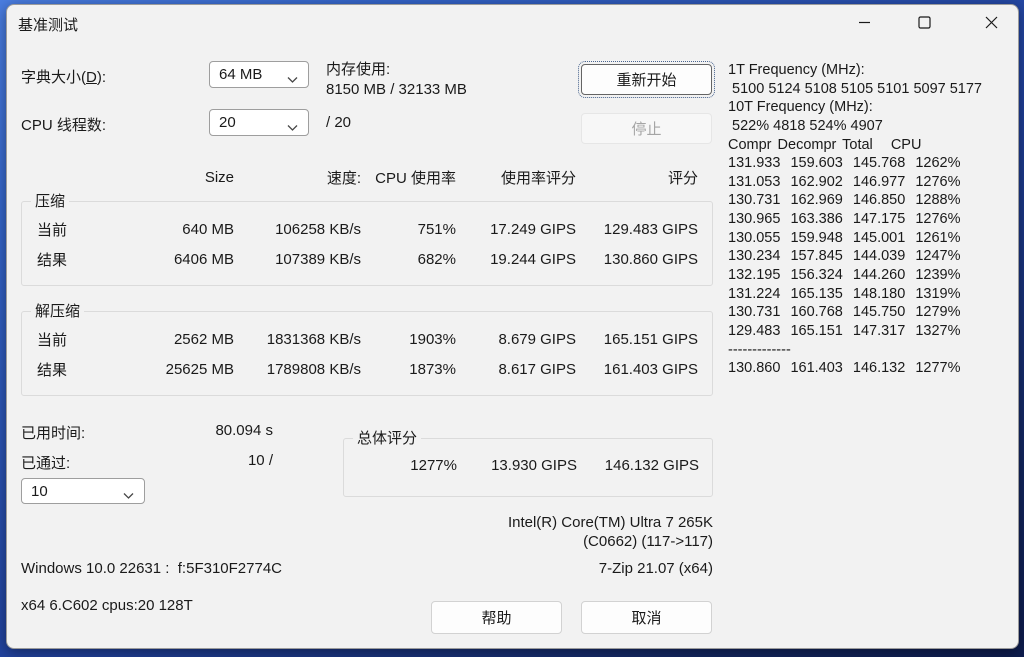 This screenshot has height=657, width=1024. What do you see at coordinates (648, 541) in the screenshot?
I see `cpu-detail: (C0662) (117->117)` at bounding box center [648, 541].